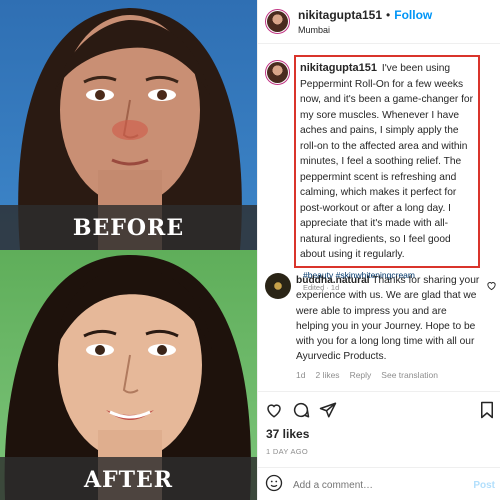  Describe the element at coordinates (409, 375) in the screenshot. I see `see-translation-button: See translation` at that location.